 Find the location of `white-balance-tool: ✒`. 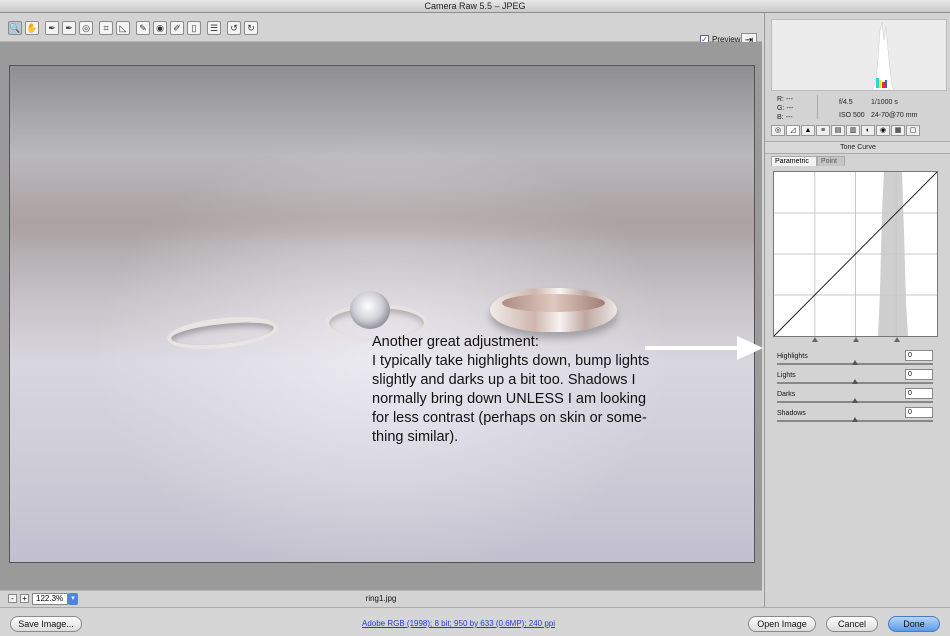

white-balance-tool: ✒ is located at coordinates (52, 28).